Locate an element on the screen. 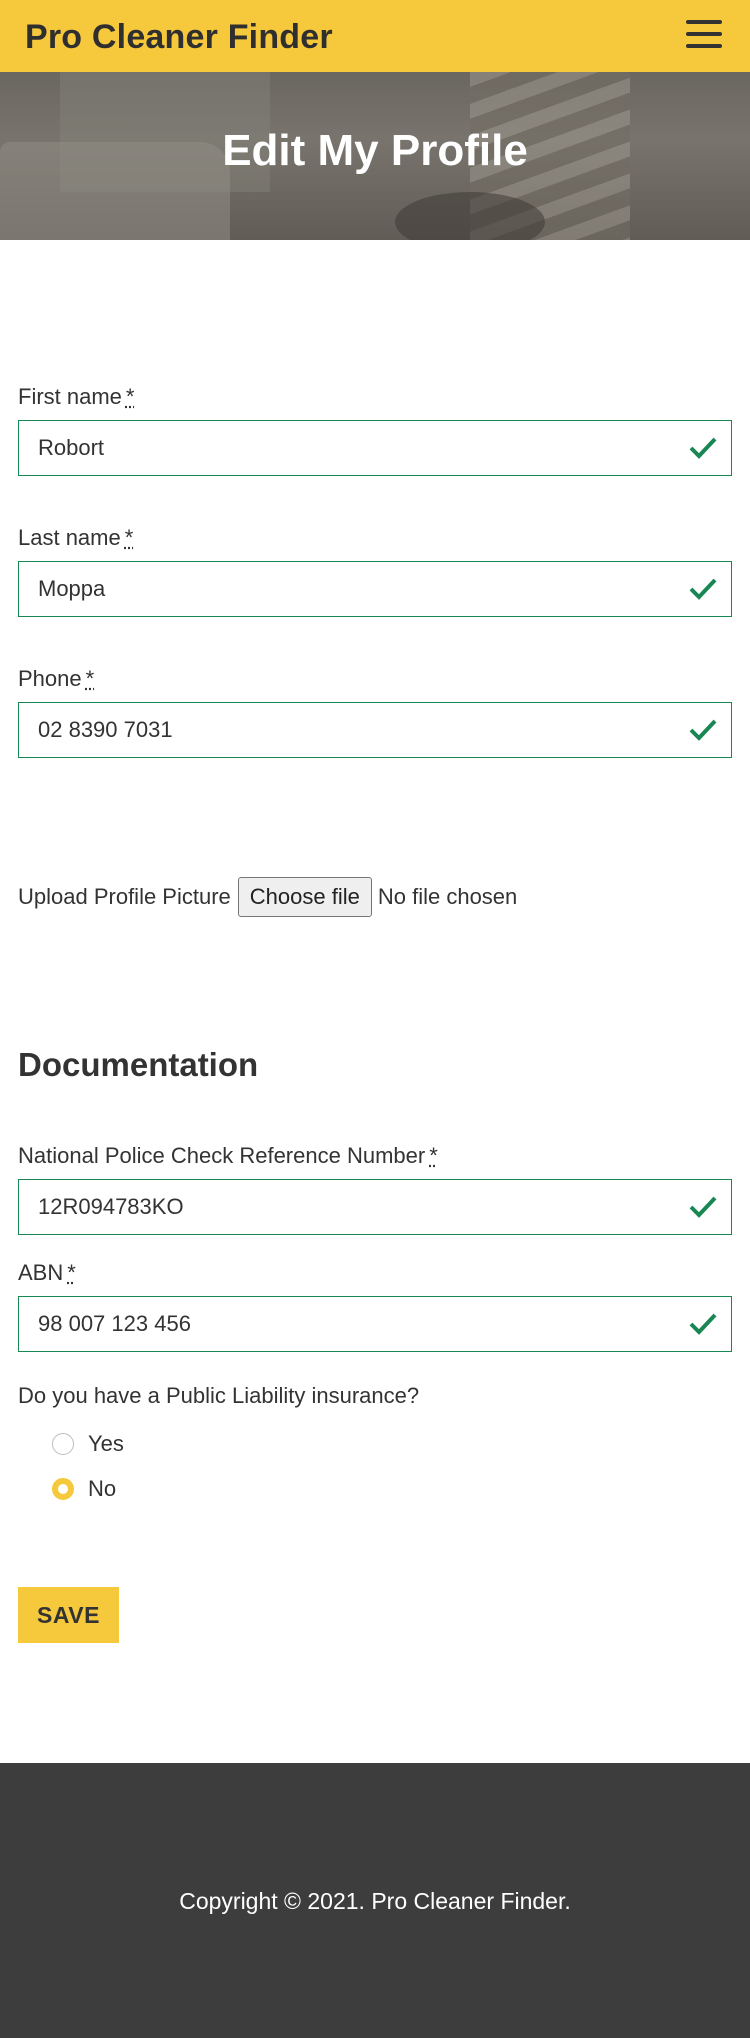 The width and height of the screenshot is (750, 2038). documentation-heading: Documentation is located at coordinates (138, 1064).